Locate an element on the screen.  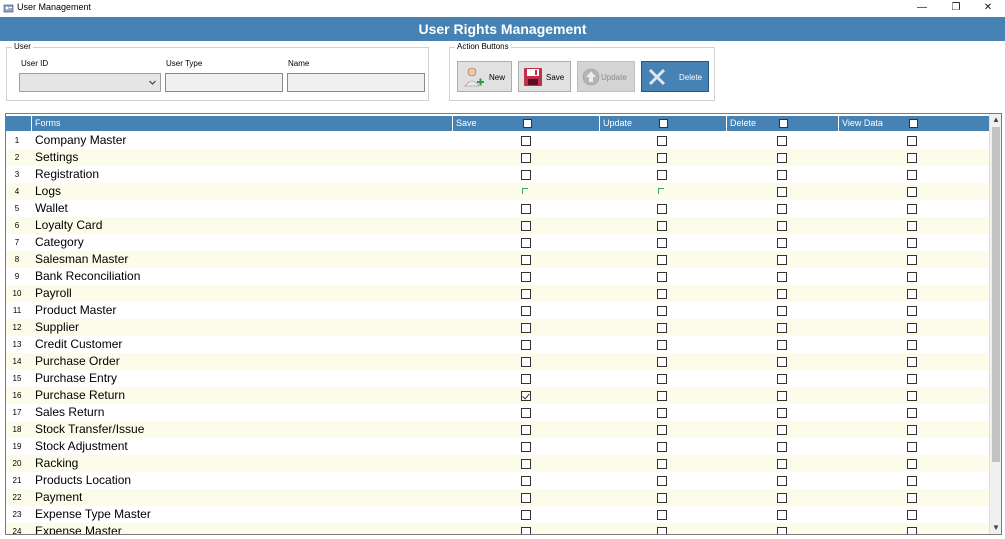
table-row: 2 Settings is located at coordinates (497, 157).